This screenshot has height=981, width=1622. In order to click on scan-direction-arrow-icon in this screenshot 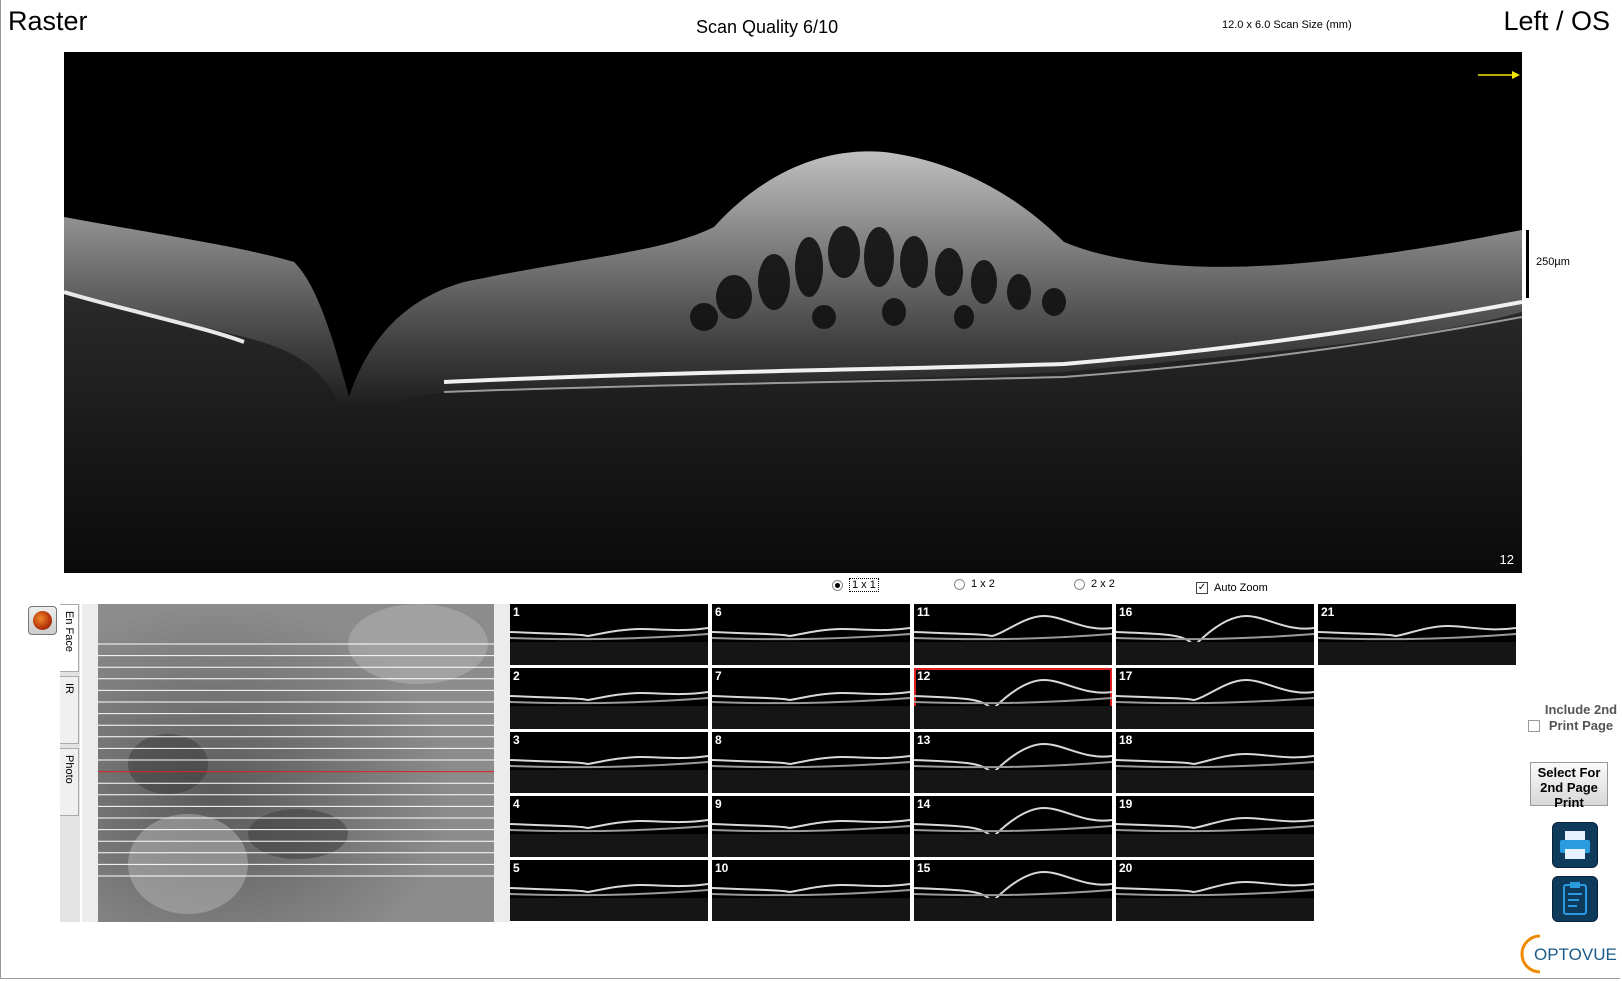, I will do `click(1499, 75)`.